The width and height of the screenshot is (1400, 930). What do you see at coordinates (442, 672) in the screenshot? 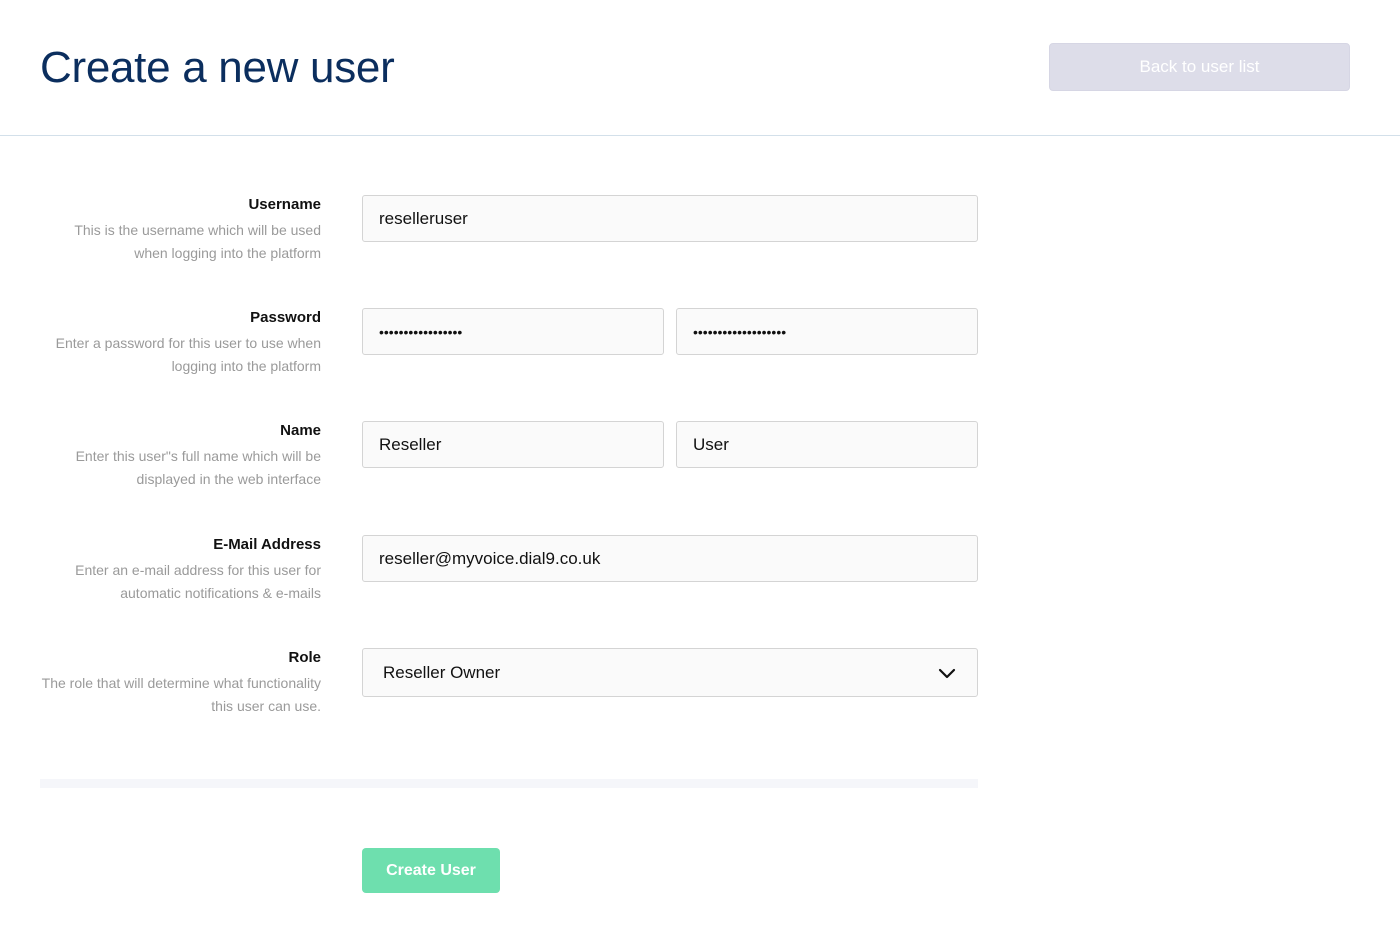
I see `role-selected-value: Reseller Owner` at bounding box center [442, 672].